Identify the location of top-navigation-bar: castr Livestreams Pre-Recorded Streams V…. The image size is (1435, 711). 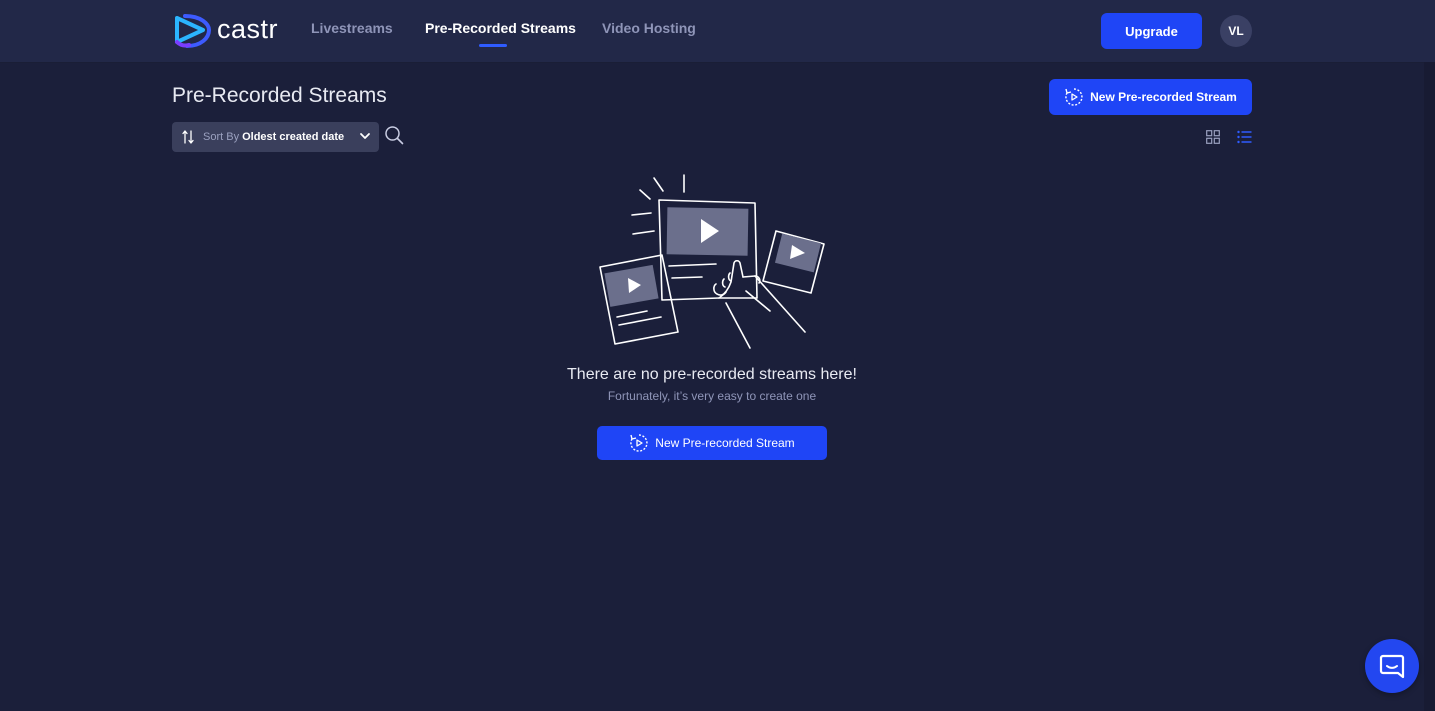
(717, 31).